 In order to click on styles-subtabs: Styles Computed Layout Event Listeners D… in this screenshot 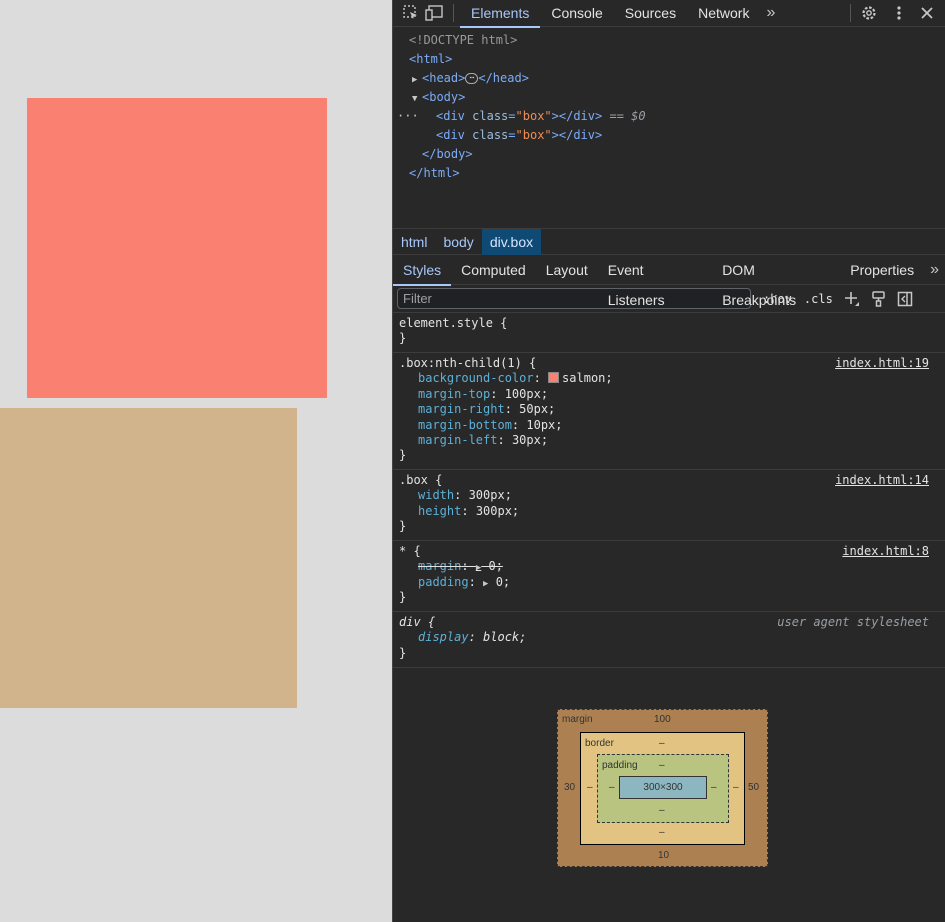, I will do `click(669, 281)`.